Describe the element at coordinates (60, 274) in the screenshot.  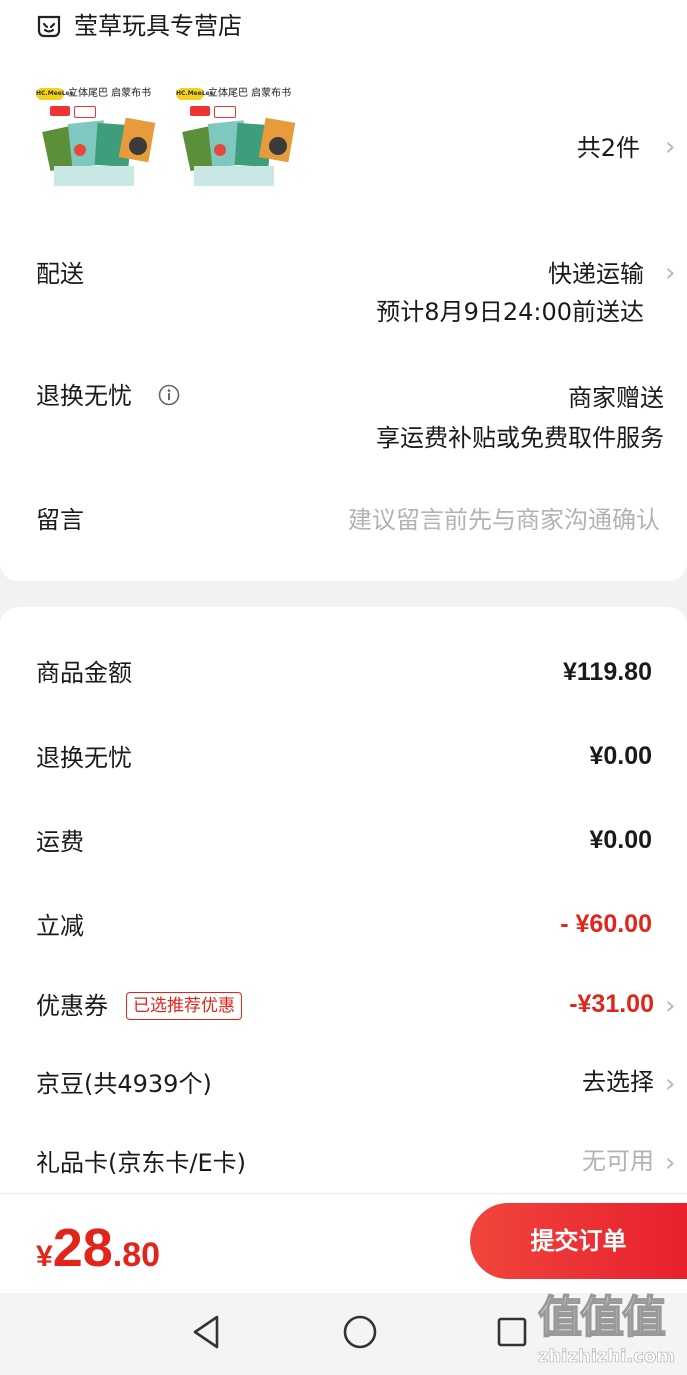
I see `delivery-label: 配送` at that location.